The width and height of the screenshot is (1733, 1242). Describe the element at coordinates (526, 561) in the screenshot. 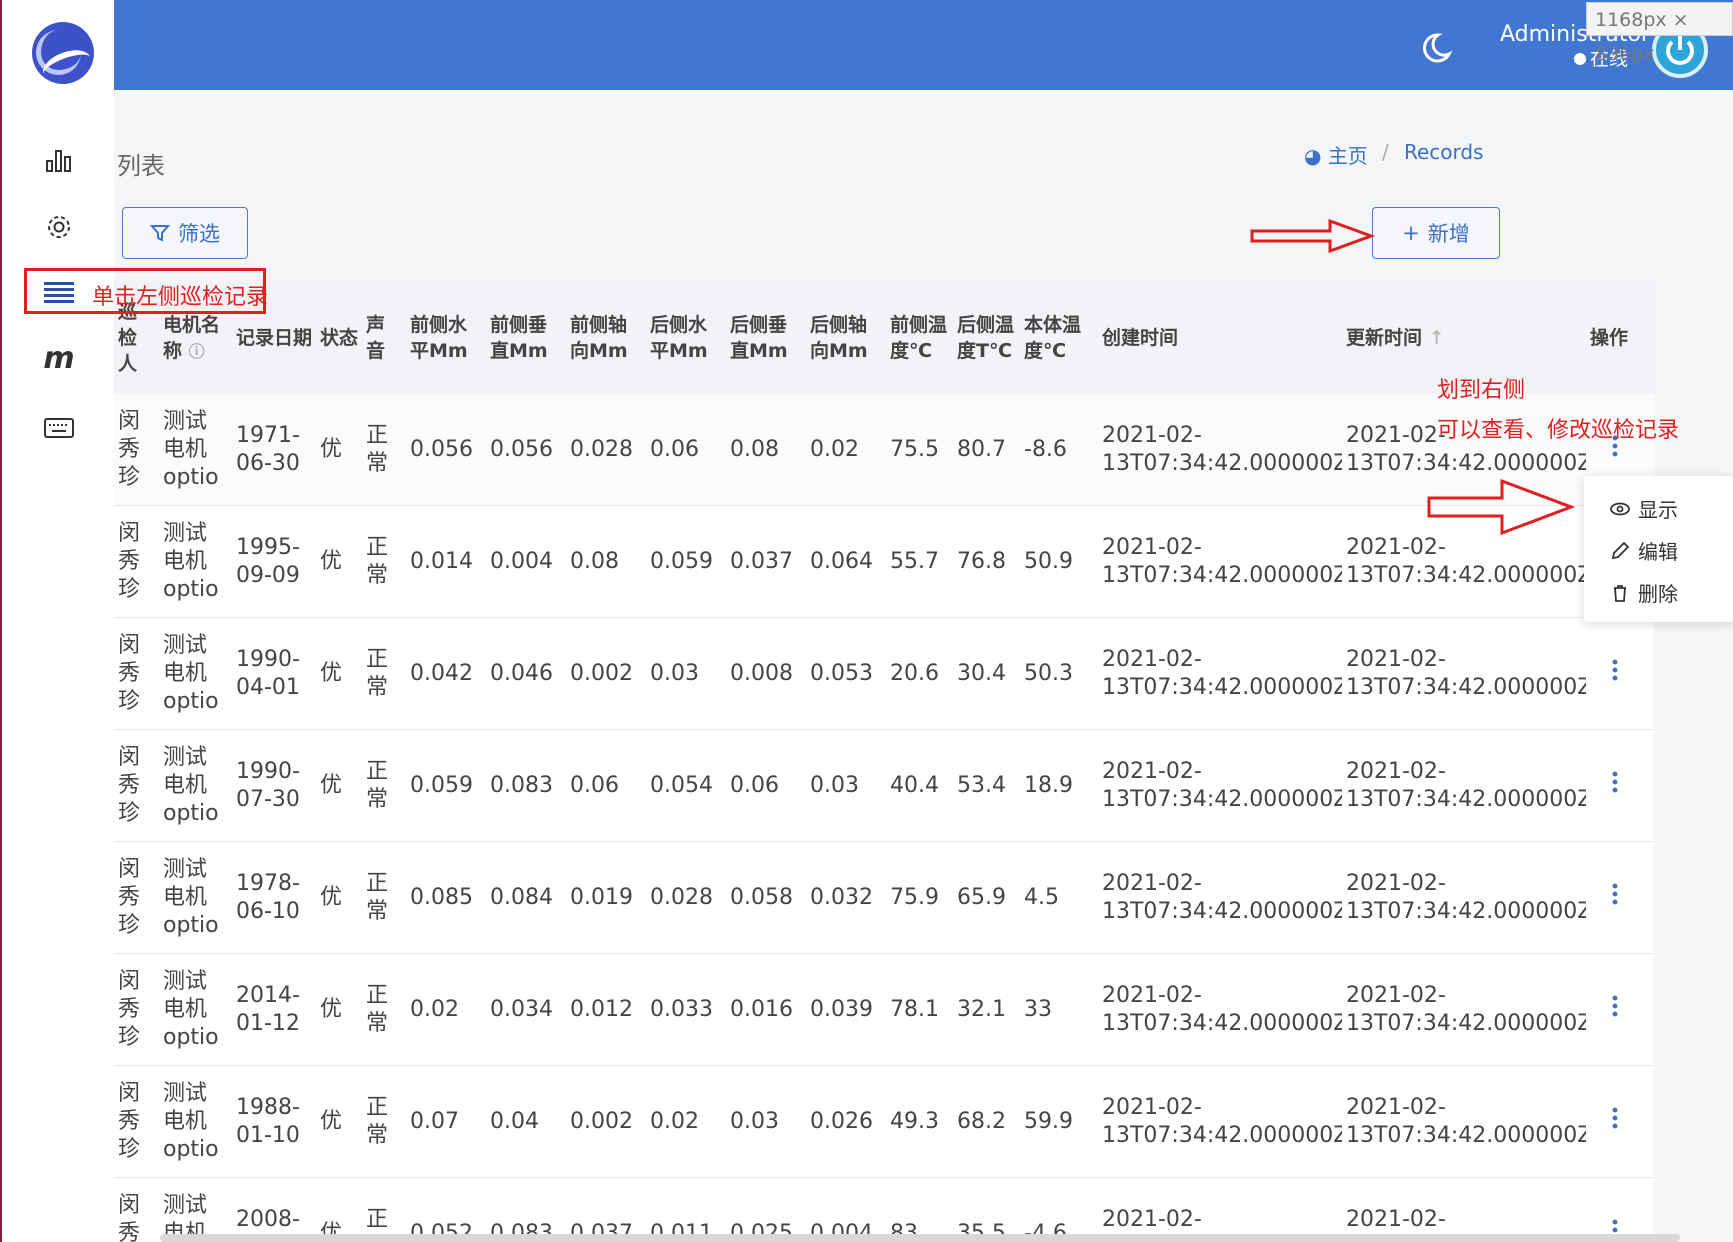

I see `table-cell: 0.004` at that location.